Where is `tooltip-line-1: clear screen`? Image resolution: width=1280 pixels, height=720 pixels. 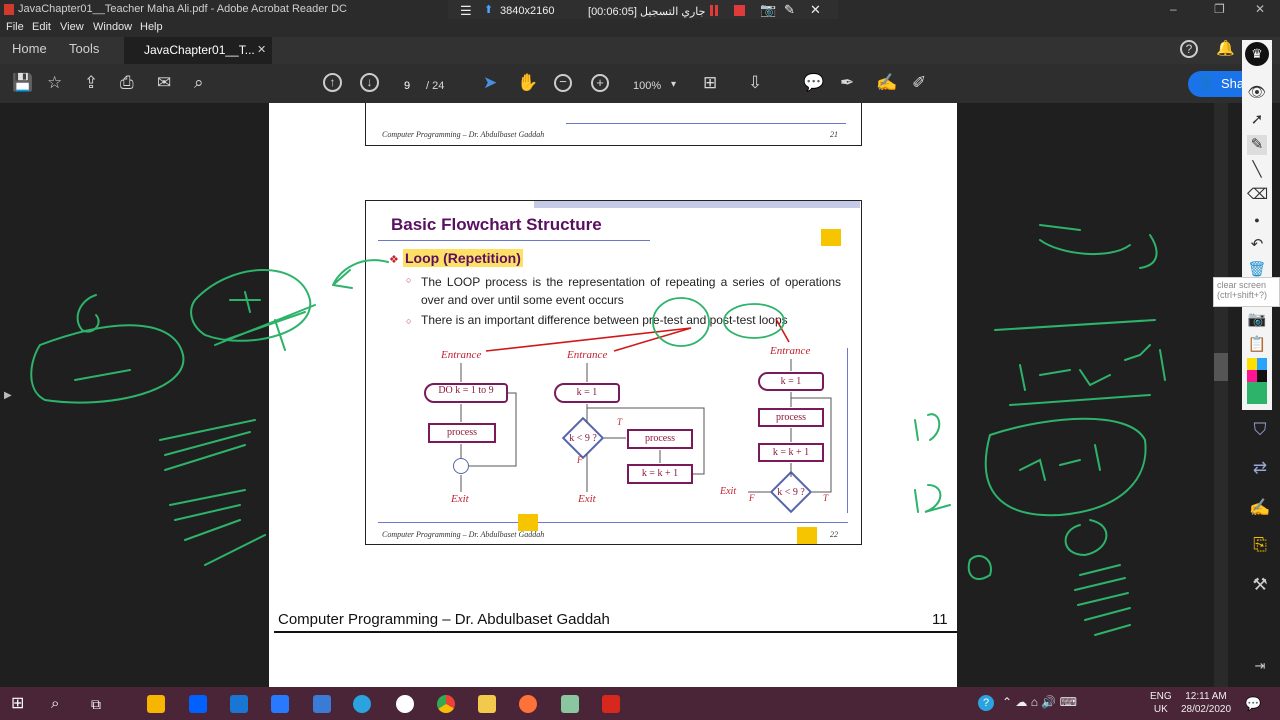 tooltip-line-1: clear screen is located at coordinates (1242, 285).